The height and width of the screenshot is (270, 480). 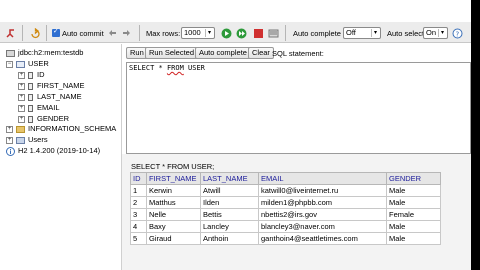 I want to click on tree-connection: jdbc:h2:mem:testdb, so click(x=44, y=53).